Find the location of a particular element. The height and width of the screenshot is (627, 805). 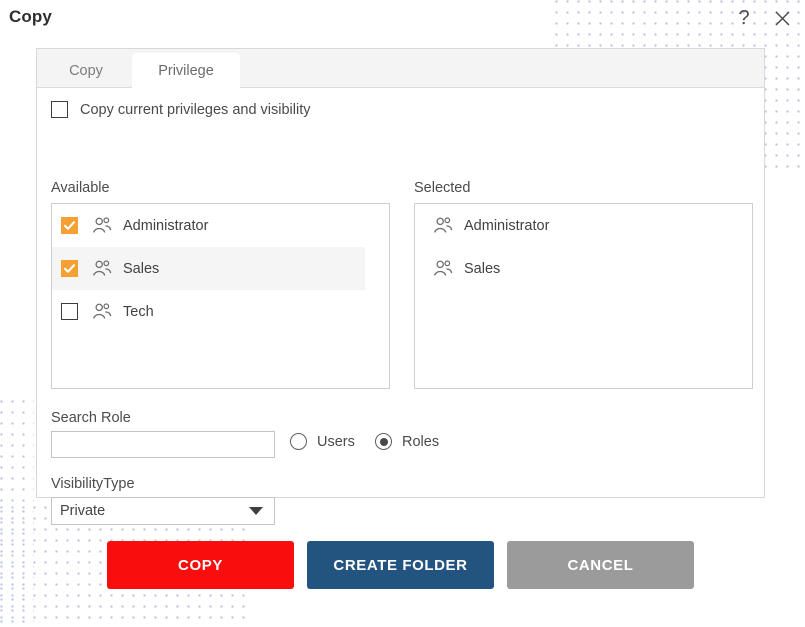

list-item: Tech is located at coordinates (208, 311).